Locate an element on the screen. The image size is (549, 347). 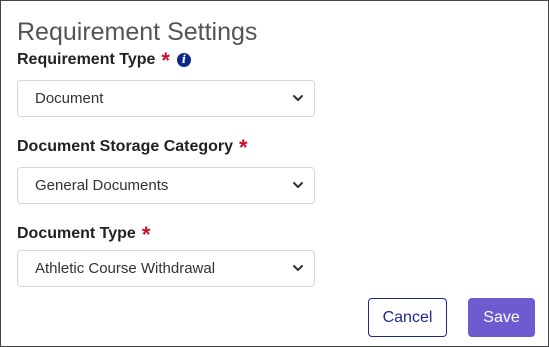
cancel-button: Cancel is located at coordinates (407, 317).